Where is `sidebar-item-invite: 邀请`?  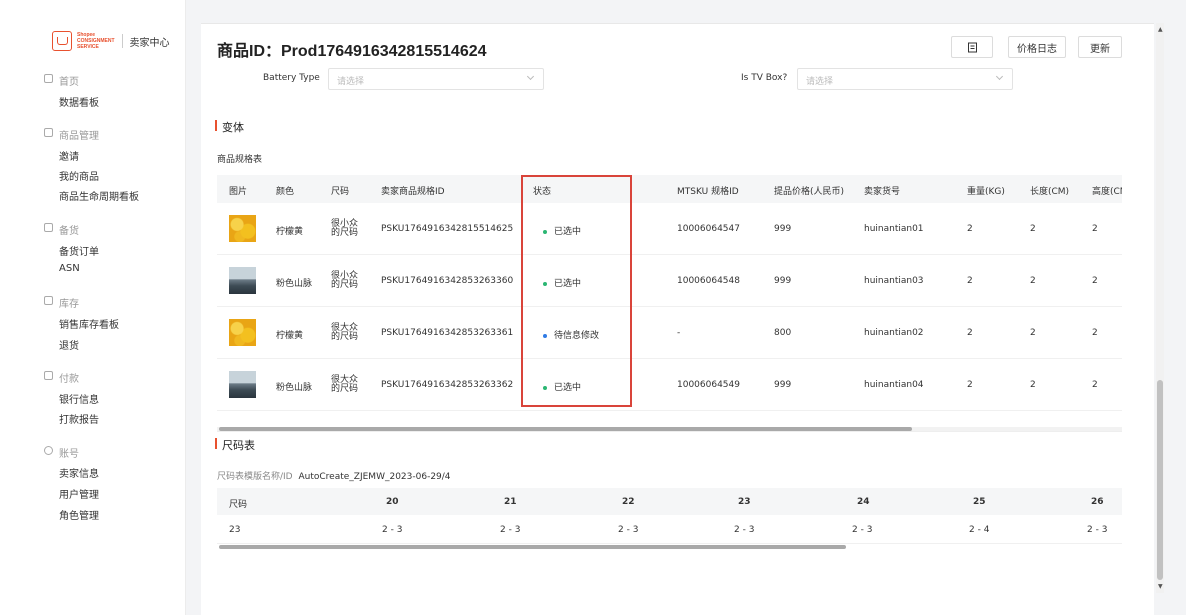
sidebar-item-invite: 邀请 is located at coordinates (69, 155).